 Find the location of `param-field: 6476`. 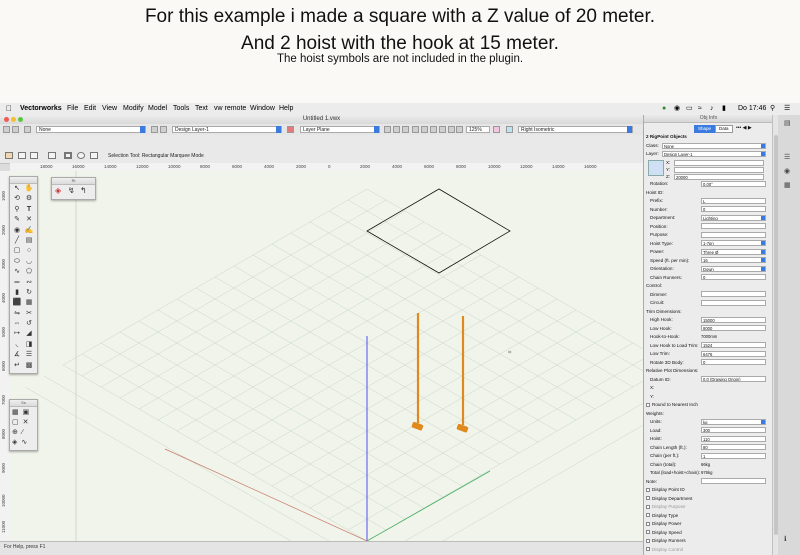

param-field: 6476 is located at coordinates (733, 353).